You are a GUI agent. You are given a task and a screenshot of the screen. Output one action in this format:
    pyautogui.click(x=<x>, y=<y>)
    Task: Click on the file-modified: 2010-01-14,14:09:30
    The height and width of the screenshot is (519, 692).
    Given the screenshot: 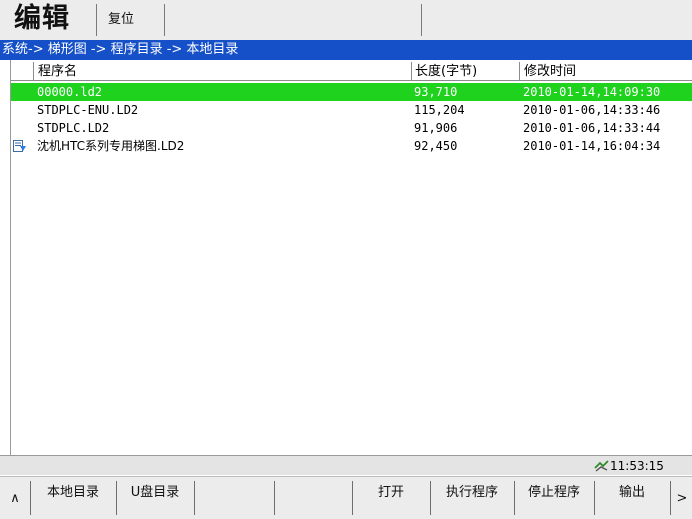 What is the action you would take?
    pyautogui.click(x=592, y=92)
    